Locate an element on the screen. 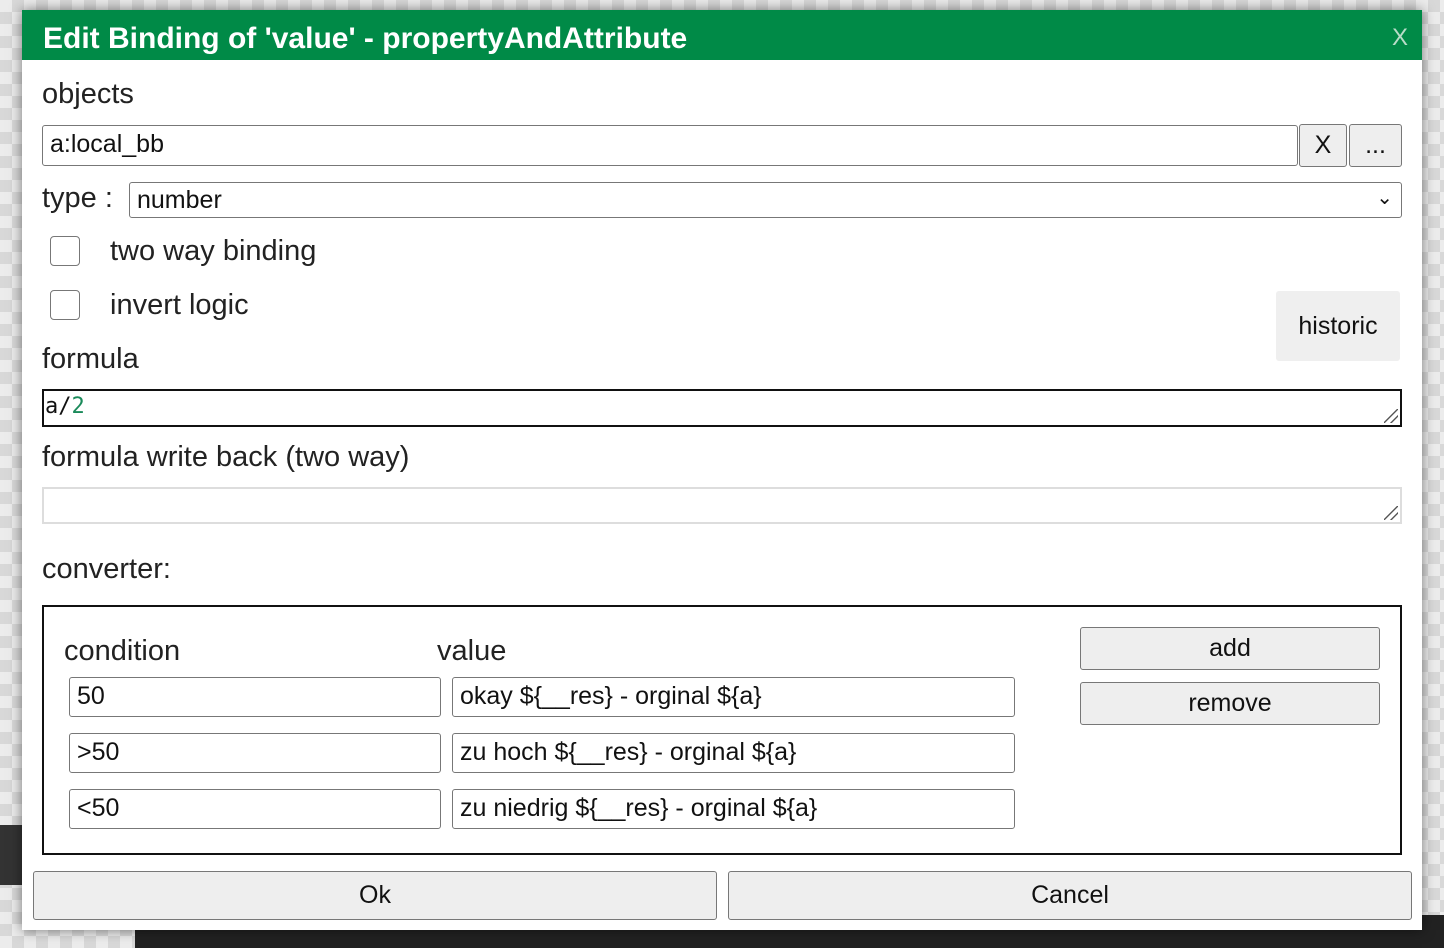  invert-logic-label: invert logic is located at coordinates (179, 305).